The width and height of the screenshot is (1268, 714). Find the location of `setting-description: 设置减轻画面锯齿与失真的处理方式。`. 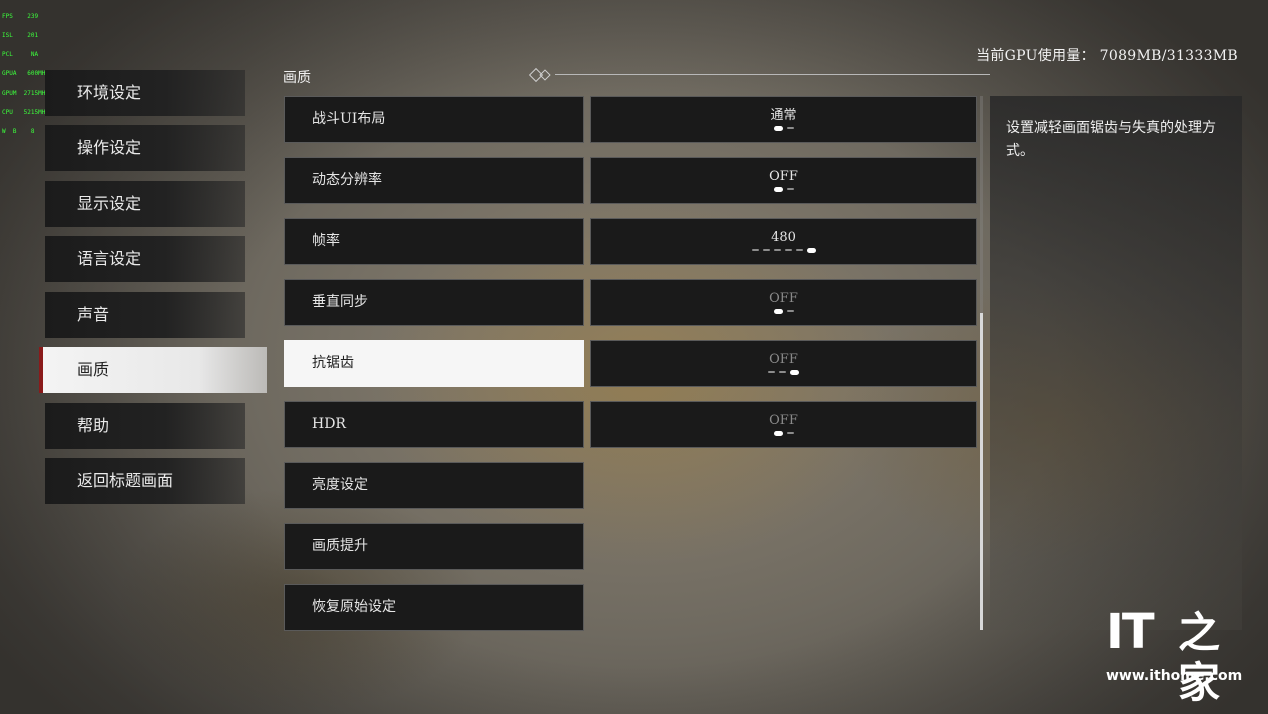

setting-description: 设置减轻画面锯齿与失真的处理方式。 is located at coordinates (1111, 139).